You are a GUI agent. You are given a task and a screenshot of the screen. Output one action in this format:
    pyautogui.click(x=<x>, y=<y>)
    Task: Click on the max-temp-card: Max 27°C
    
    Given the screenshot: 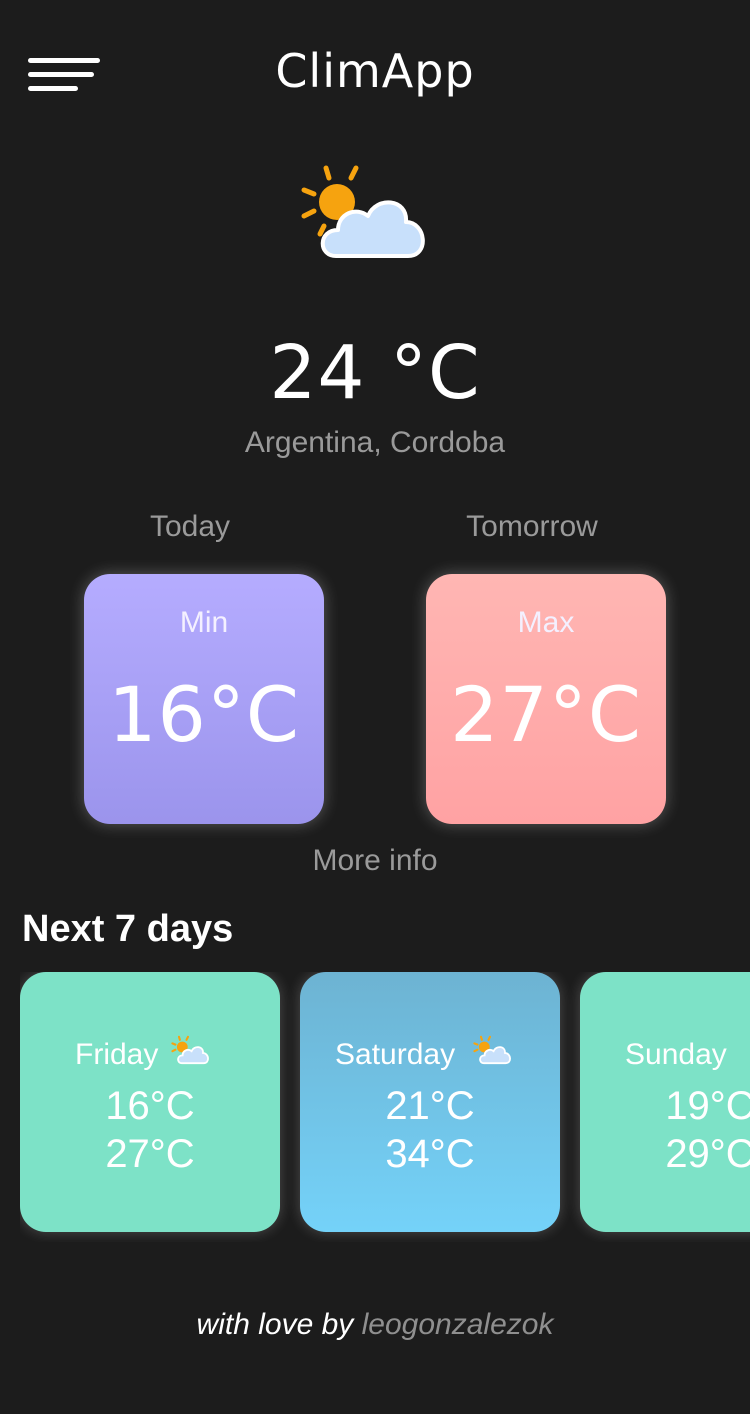 What is the action you would take?
    pyautogui.click(x=546, y=699)
    